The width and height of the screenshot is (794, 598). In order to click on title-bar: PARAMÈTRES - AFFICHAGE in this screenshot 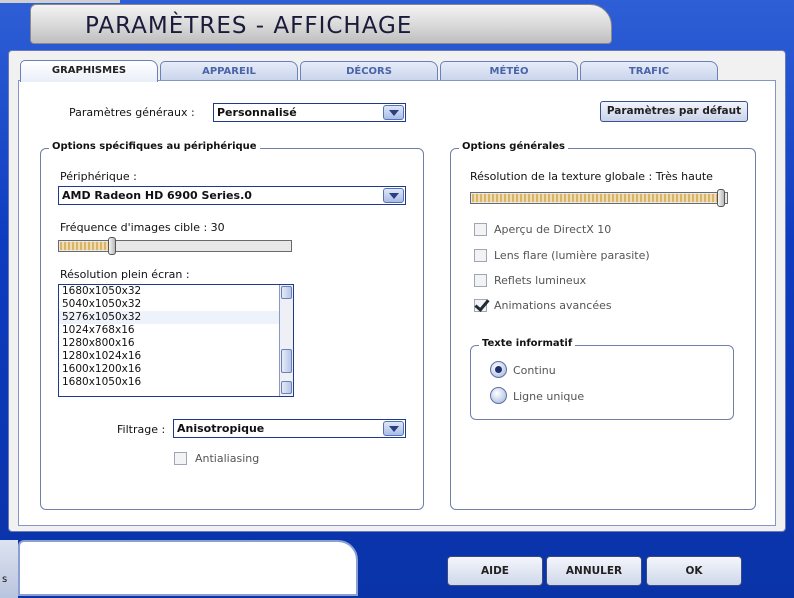, I will do `click(321, 24)`.